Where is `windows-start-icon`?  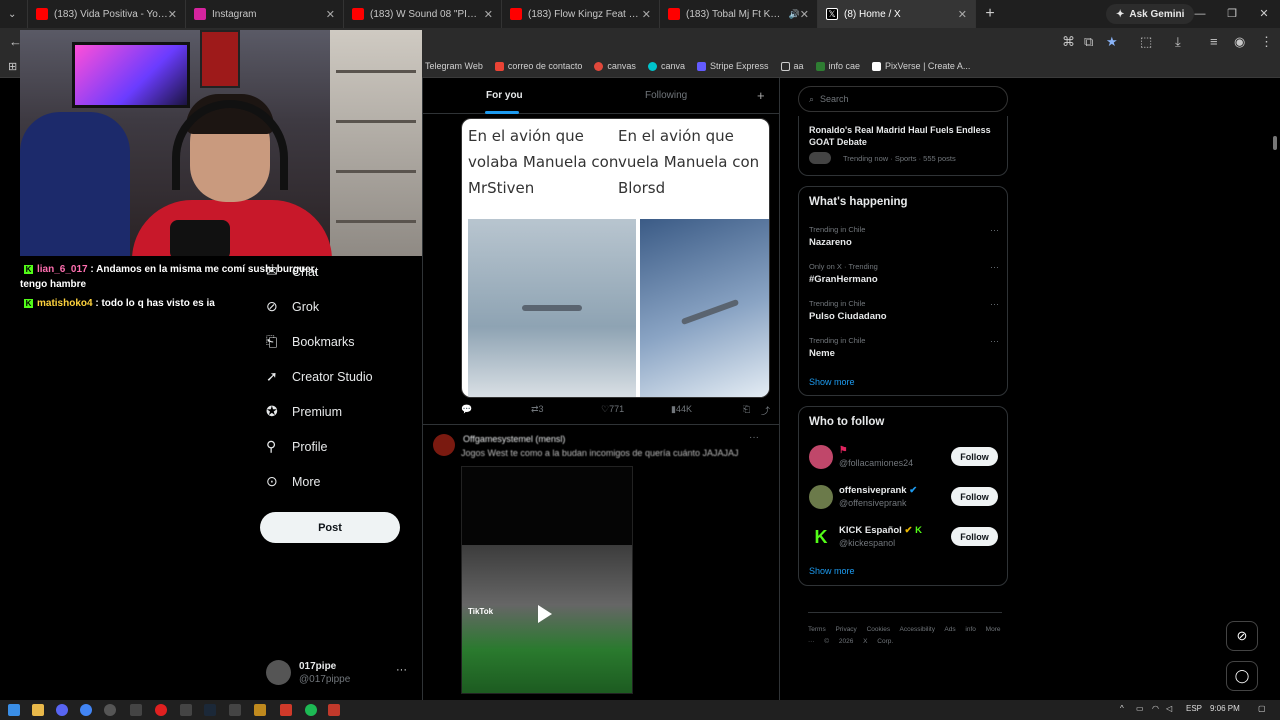 windows-start-icon is located at coordinates (14, 710).